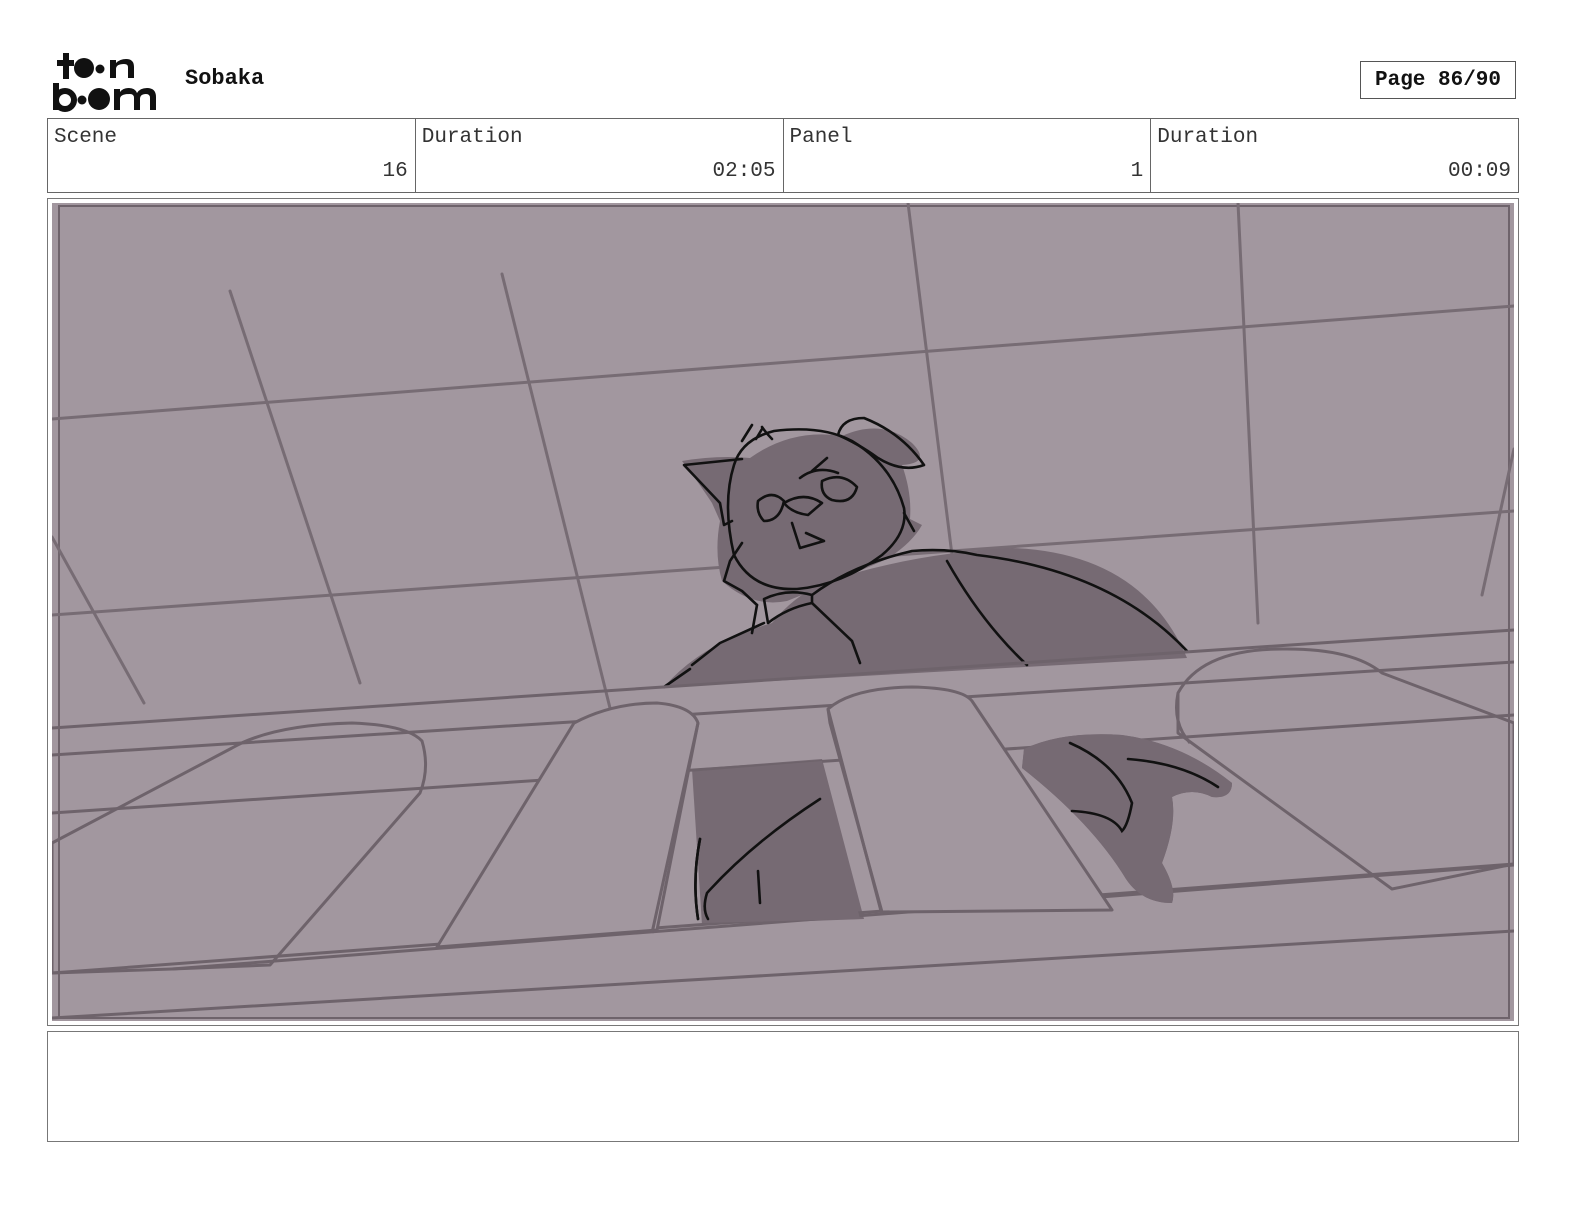 The height and width of the screenshot is (1224, 1584). What do you see at coordinates (86, 137) in the screenshot?
I see `scene-label: Scene` at bounding box center [86, 137].